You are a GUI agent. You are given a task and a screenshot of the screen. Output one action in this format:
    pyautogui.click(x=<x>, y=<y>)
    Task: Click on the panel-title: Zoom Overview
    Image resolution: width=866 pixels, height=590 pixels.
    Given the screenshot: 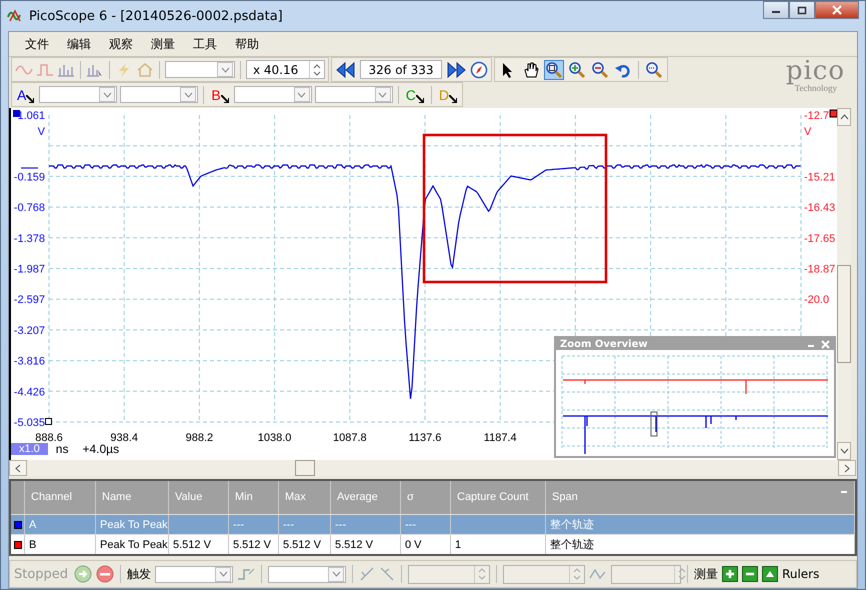 What is the action you would take?
    pyautogui.click(x=604, y=344)
    